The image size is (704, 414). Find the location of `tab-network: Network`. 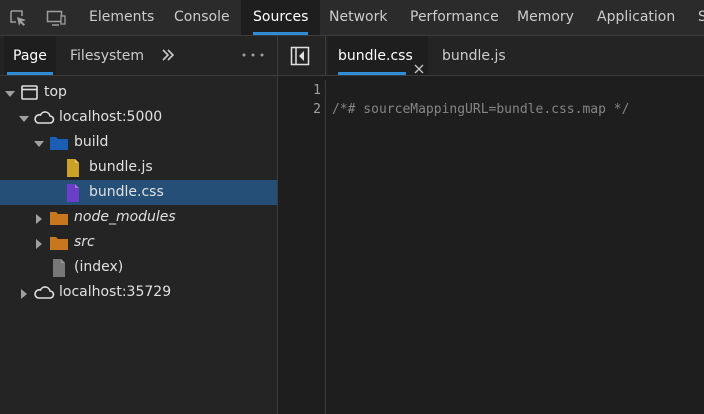

tab-network: Network is located at coordinates (358, 17).